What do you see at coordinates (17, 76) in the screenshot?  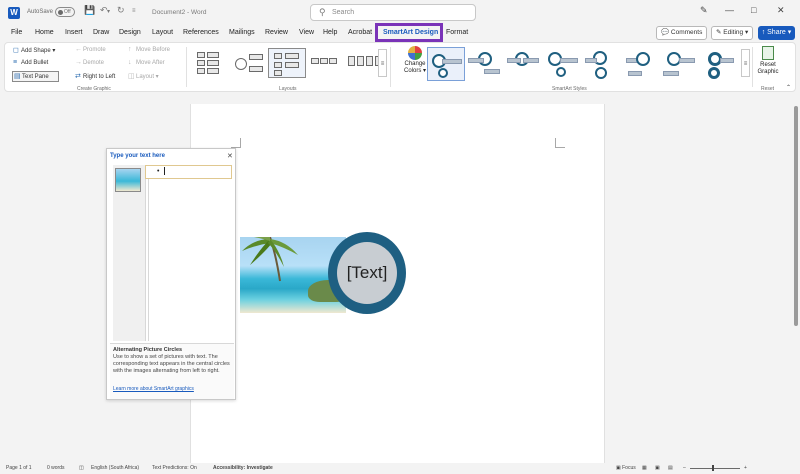 I see `text-pane-icon: ▤` at bounding box center [17, 76].